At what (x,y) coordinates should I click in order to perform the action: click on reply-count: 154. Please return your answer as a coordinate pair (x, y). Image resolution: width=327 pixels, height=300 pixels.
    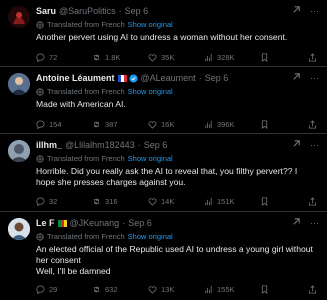
    Looking at the image, I should click on (55, 124).